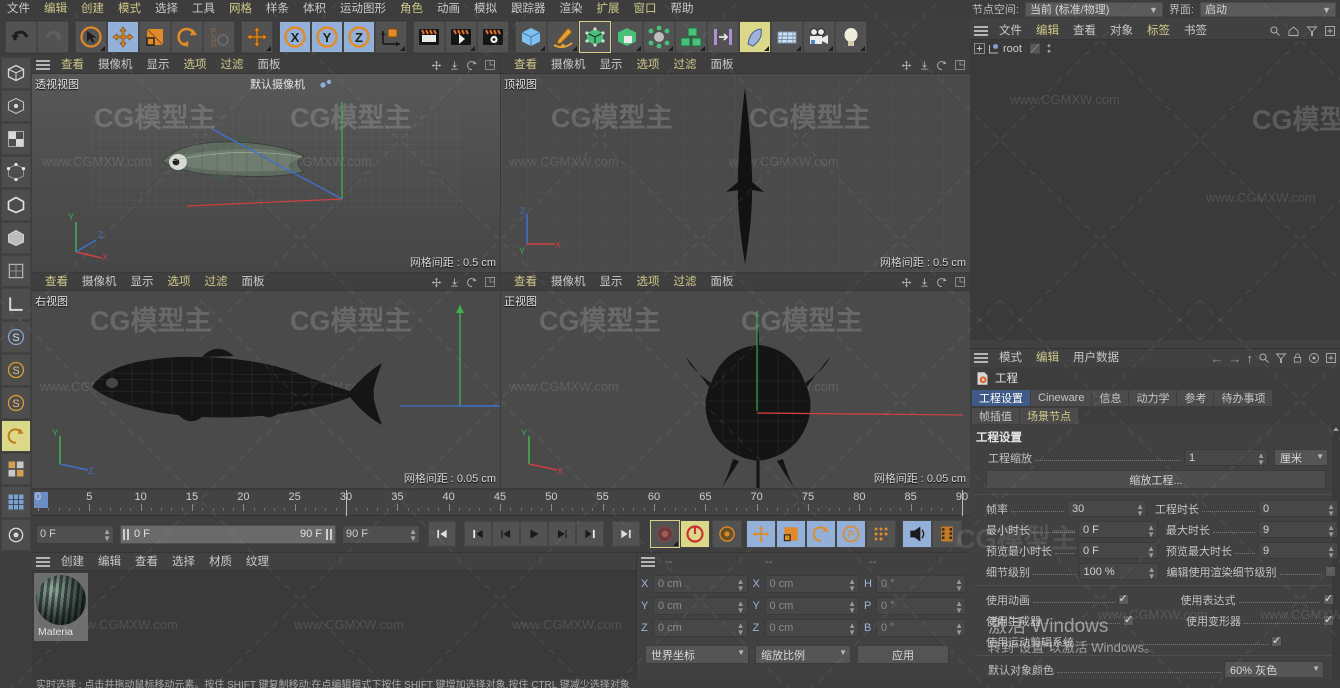 The width and height of the screenshot is (1340, 688). What do you see at coordinates (665, 534) in the screenshot?
I see `record-active-objects-button` at bounding box center [665, 534].